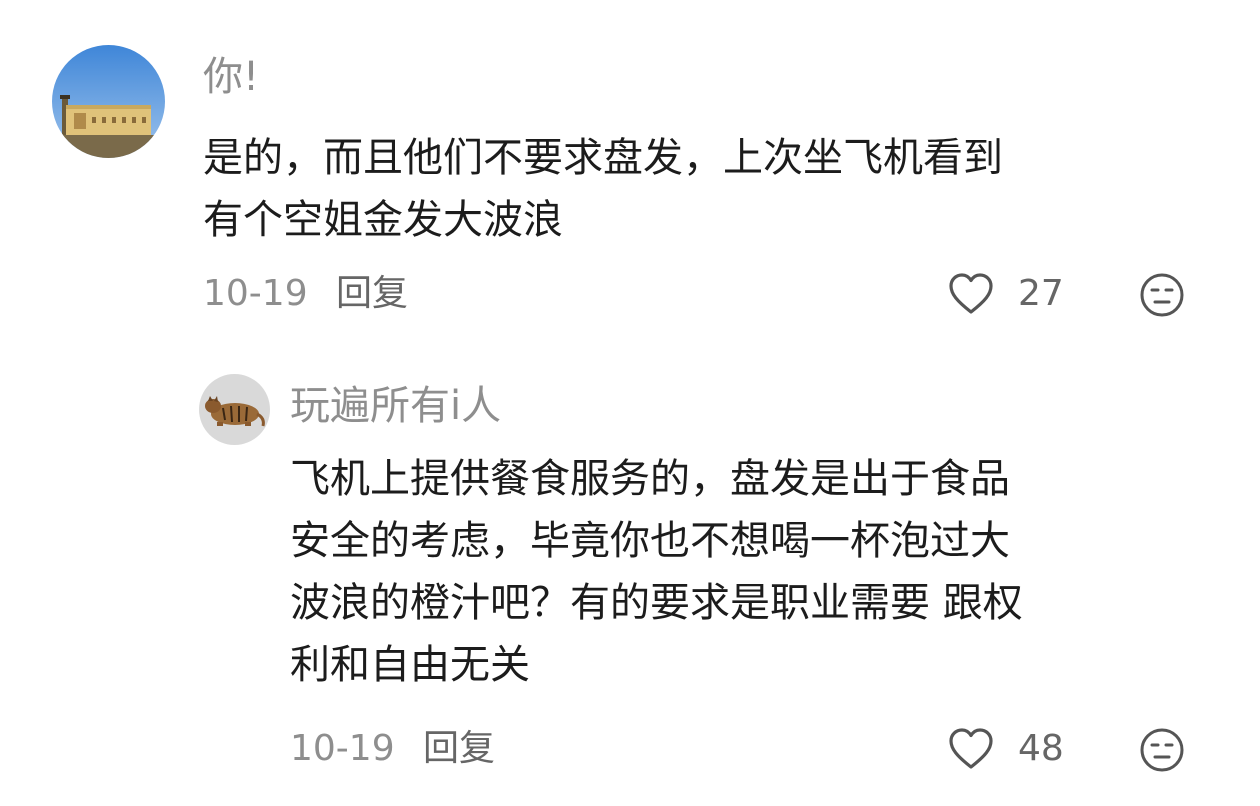 Image resolution: width=1260 pixels, height=806 pixels. What do you see at coordinates (656, 603) in the screenshot?
I see `comment-text-line: 波浪的橙汁吧？有的要求是职业需要 跟权` at bounding box center [656, 603].